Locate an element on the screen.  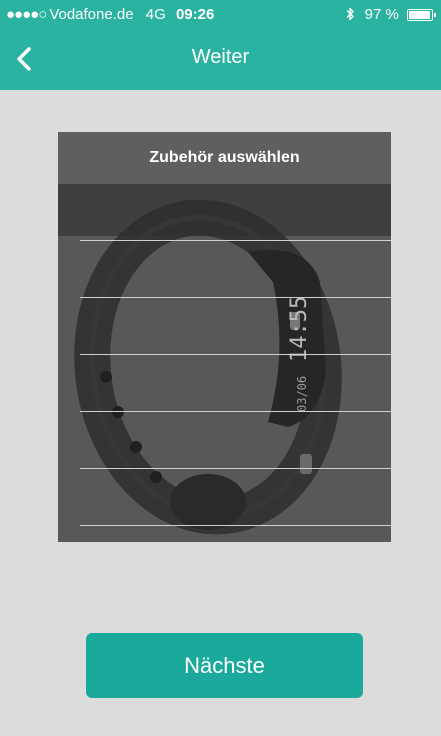
battery-percent: 97 % is located at coordinates (381, 14).